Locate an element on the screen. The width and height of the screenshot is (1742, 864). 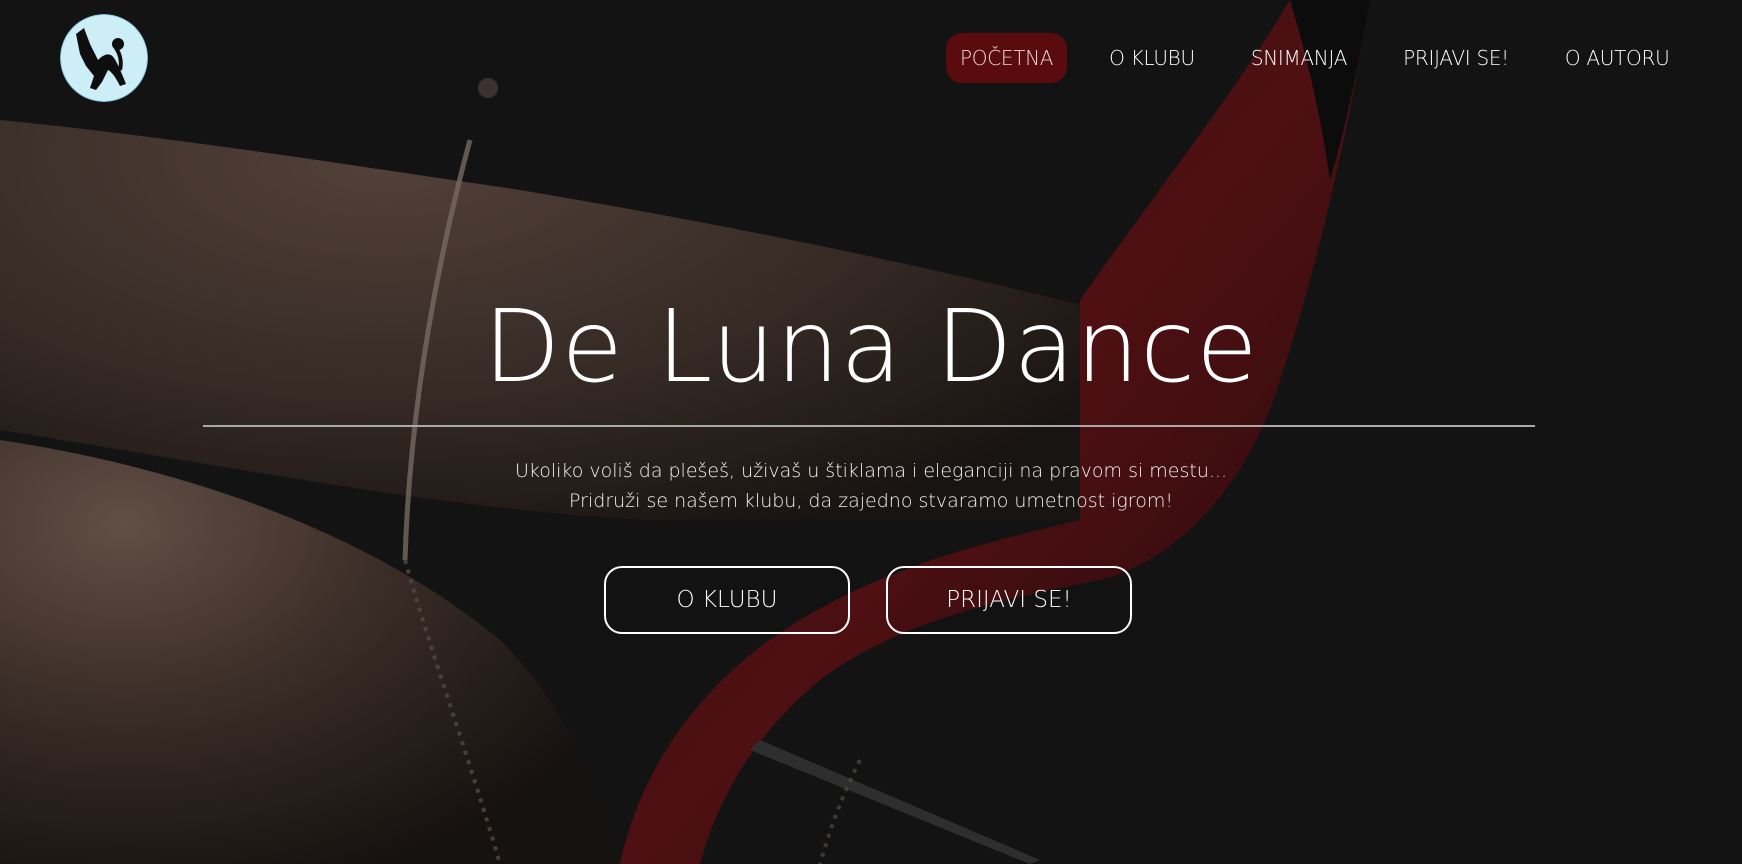
prijavi-se-button: PRIJAVI SE! is located at coordinates (1009, 600).